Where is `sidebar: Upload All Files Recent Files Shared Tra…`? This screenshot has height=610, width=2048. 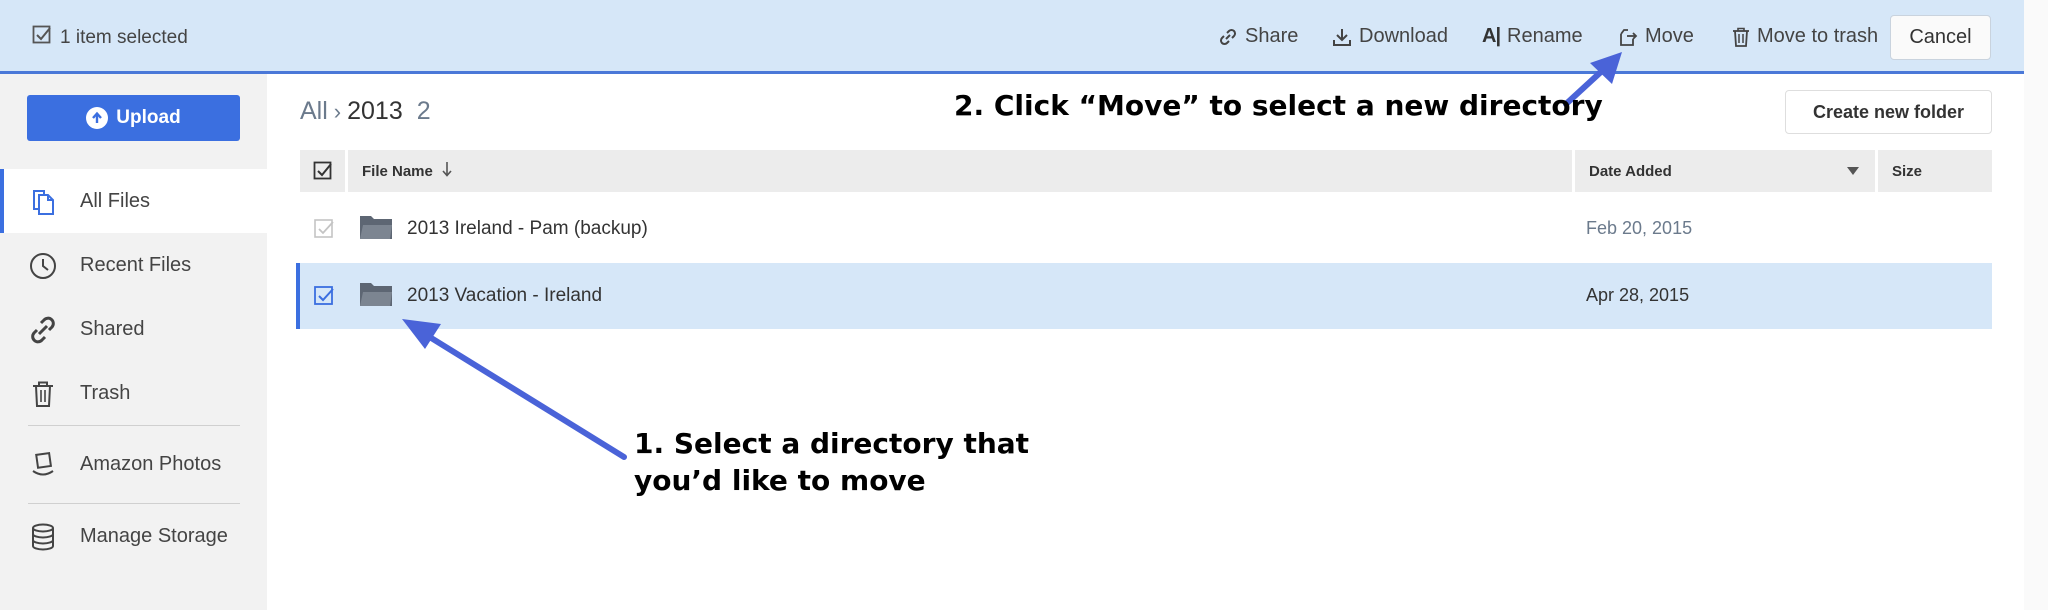
sidebar: Upload All Files Recent Files Shared Tra… is located at coordinates (133, 342).